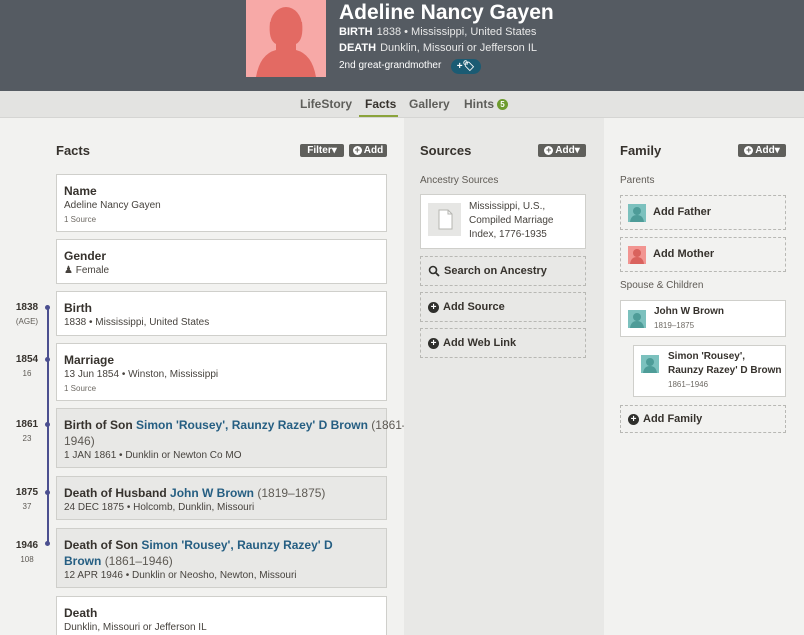 This screenshot has width=804, height=635. I want to click on ancestry-sources-label: Ancestry Sources, so click(459, 180).